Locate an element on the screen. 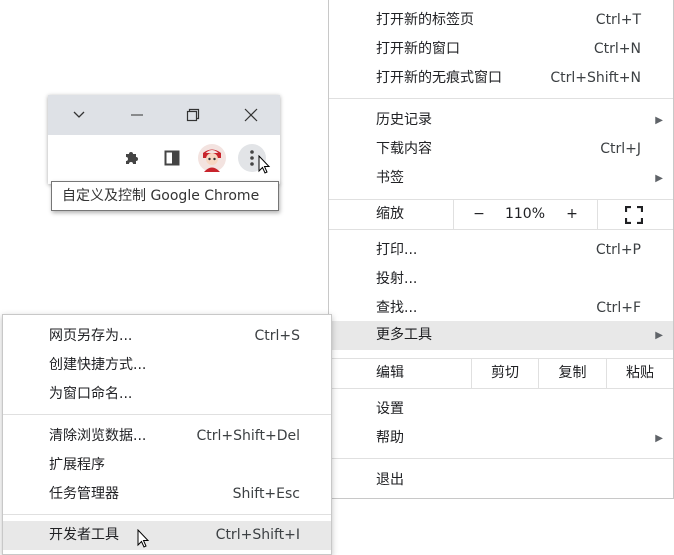 The width and height of the screenshot is (674, 555). avatar-icon is located at coordinates (212, 158).